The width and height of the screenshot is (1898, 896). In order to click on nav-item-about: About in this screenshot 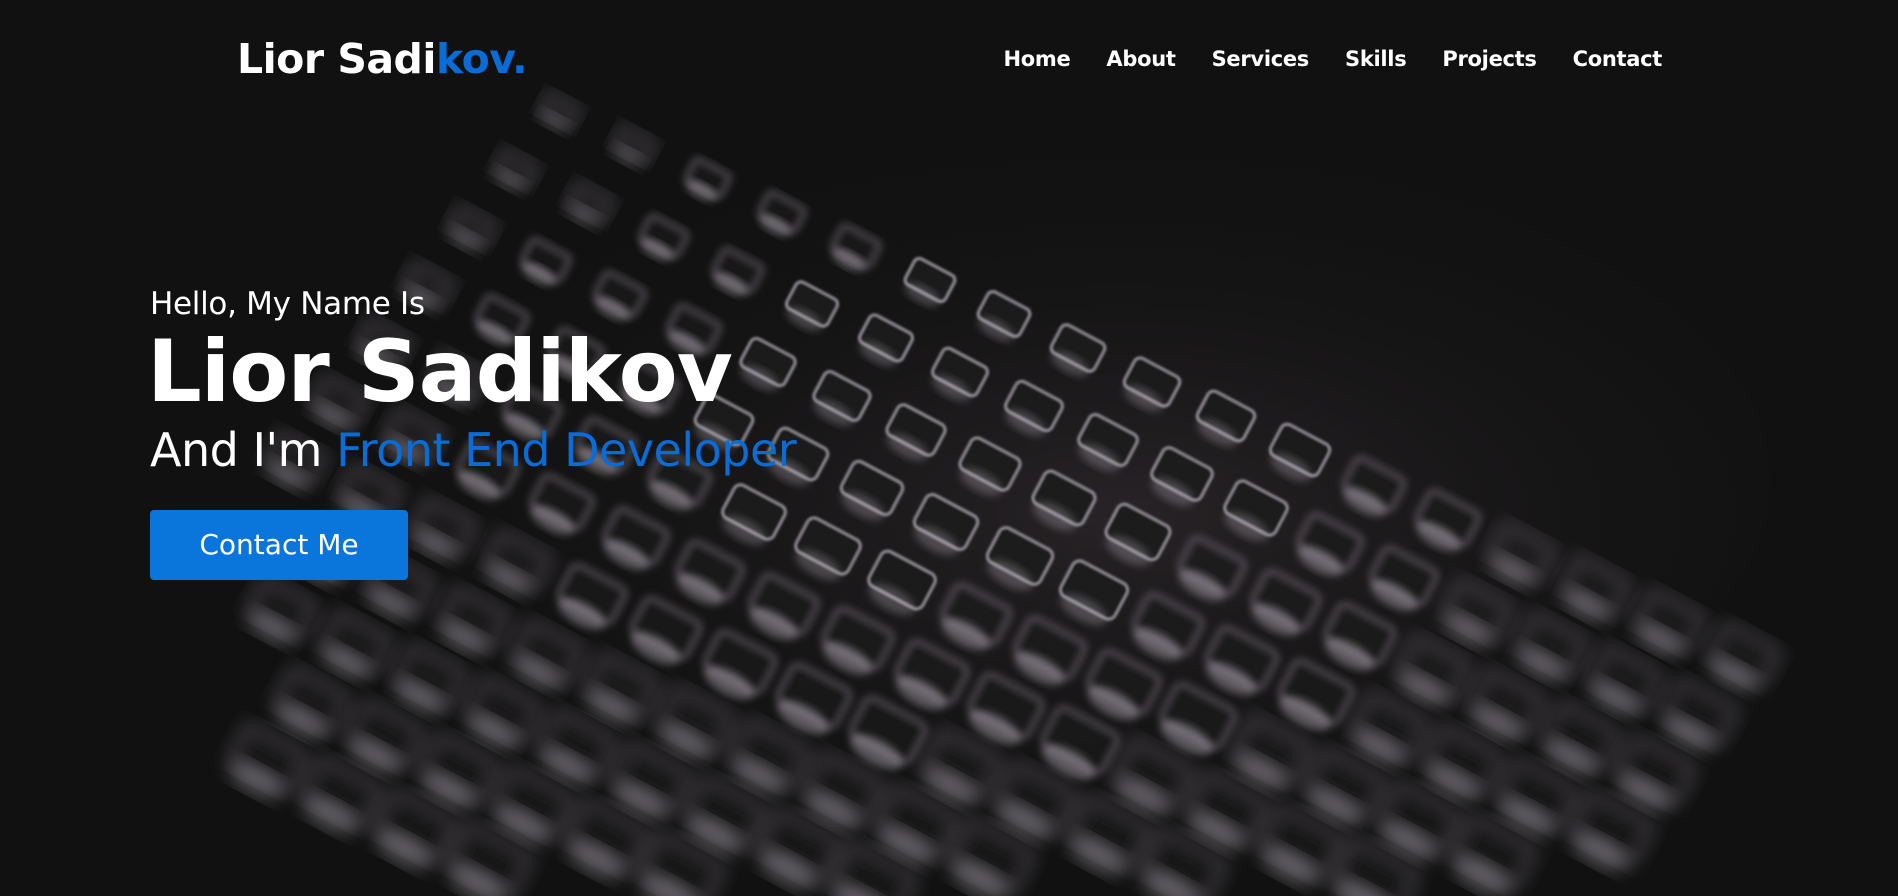, I will do `click(1141, 59)`.